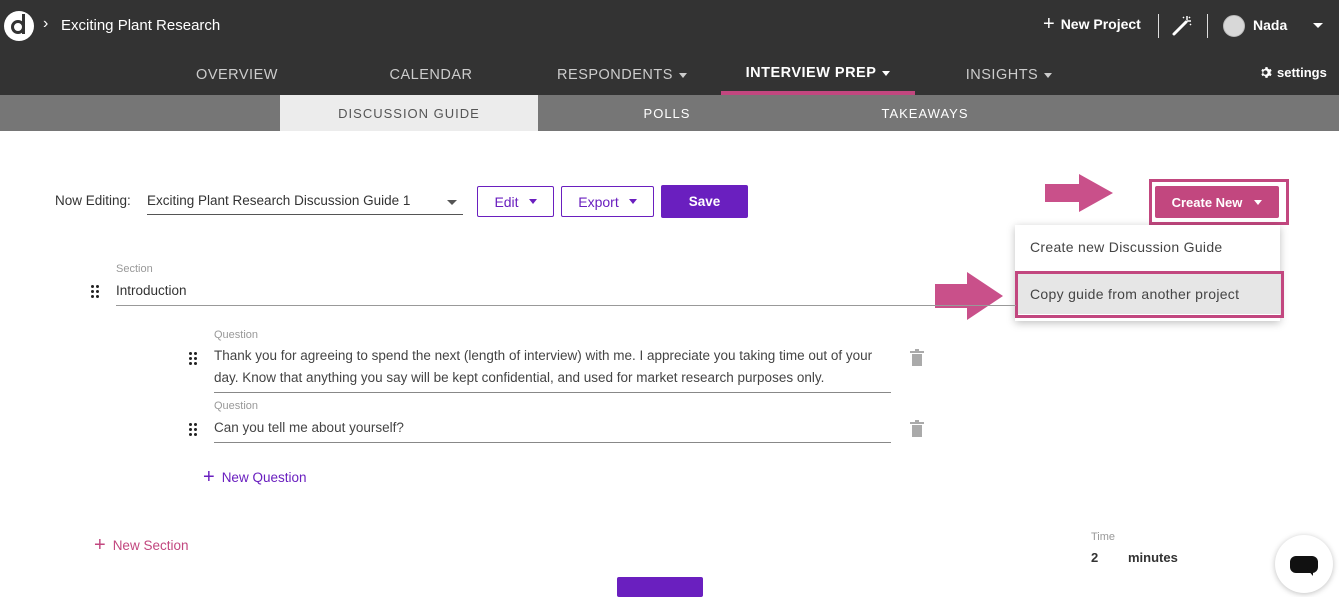 This screenshot has width=1339, height=597. Describe the element at coordinates (1302, 72) in the screenshot. I see `settings-label: settings` at that location.